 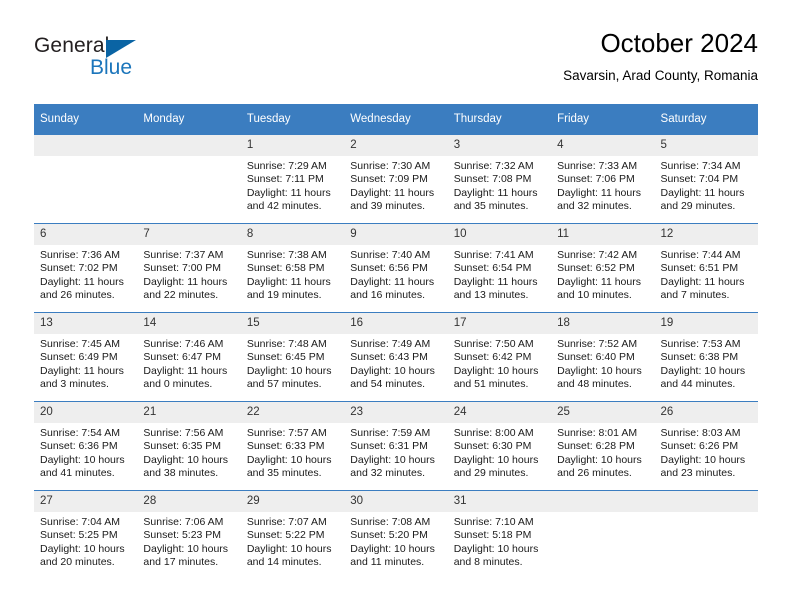 I want to click on sunrise-time: Sunrise: 7:29 AM, so click(x=286, y=166).